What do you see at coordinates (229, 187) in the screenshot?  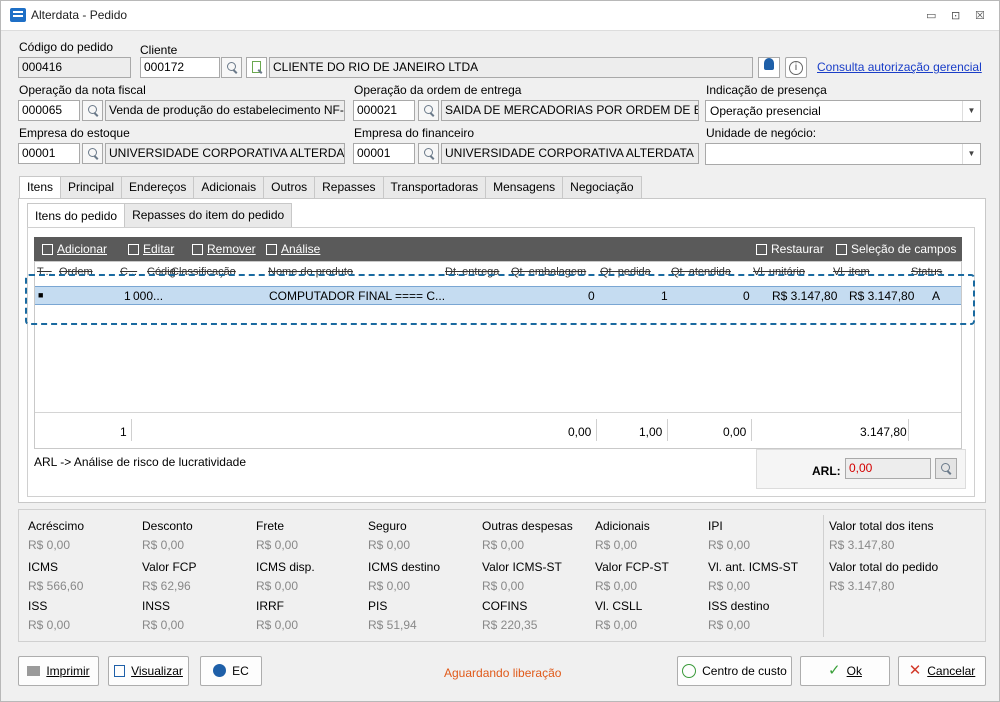 I see `tab-adicionais: Adicionais` at bounding box center [229, 187].